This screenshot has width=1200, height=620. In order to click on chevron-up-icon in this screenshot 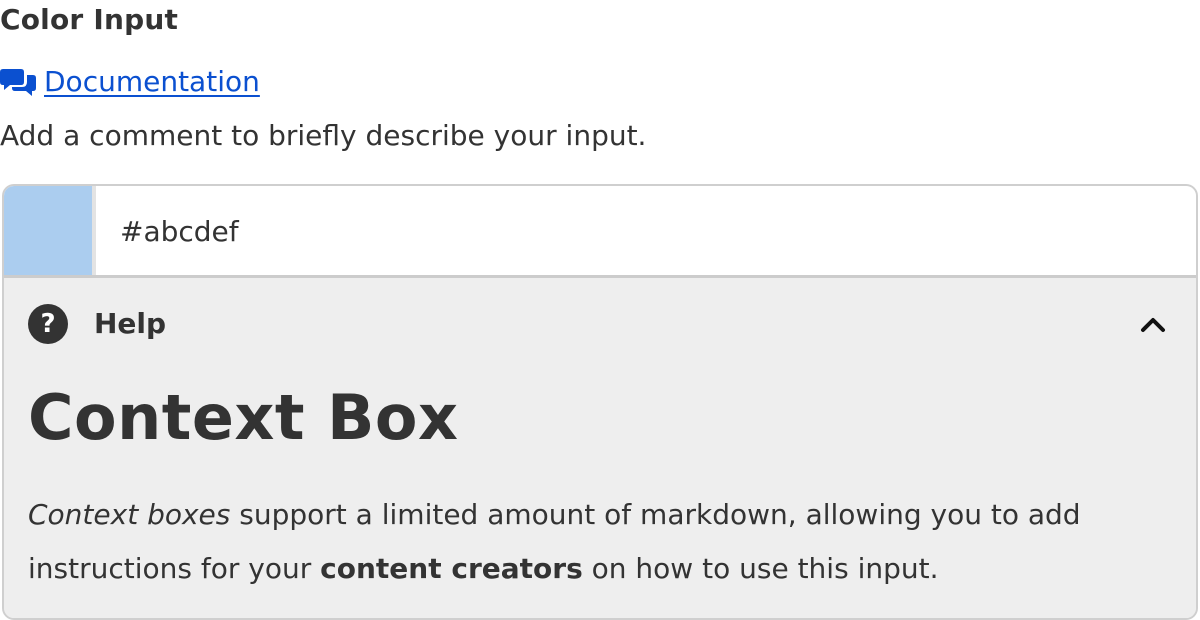, I will do `click(1153, 324)`.